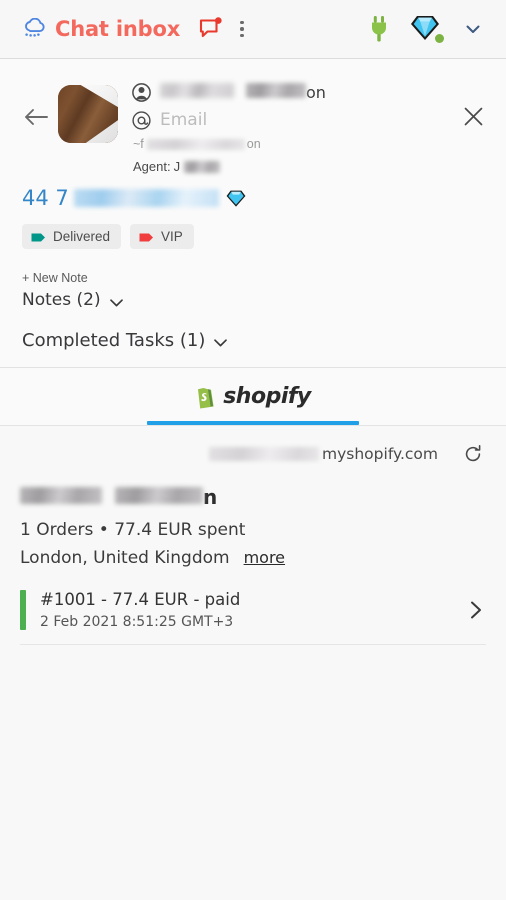 The height and width of the screenshot is (900, 506). What do you see at coordinates (137, 622) in the screenshot?
I see `order-date: 2 Feb 2021 8:51:25 GMT+3` at bounding box center [137, 622].